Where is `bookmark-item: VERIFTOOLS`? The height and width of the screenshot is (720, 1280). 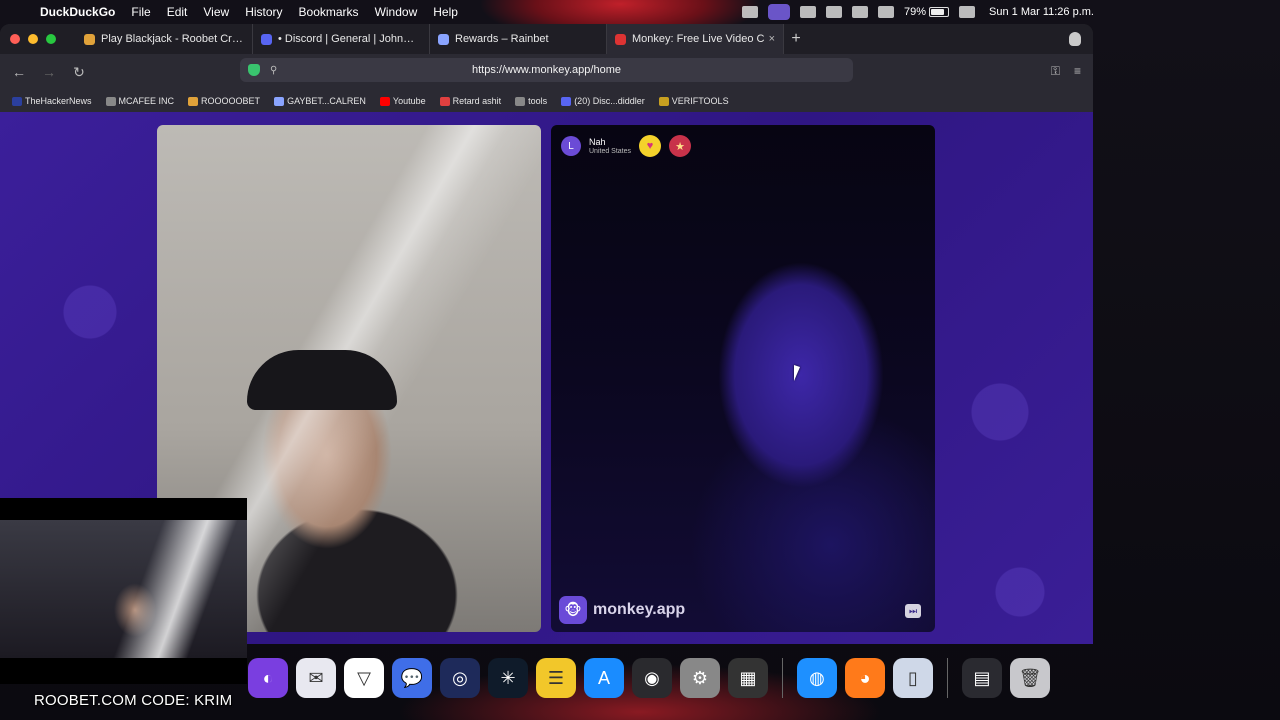 bookmark-item: VERIFTOOLS is located at coordinates (693, 101).